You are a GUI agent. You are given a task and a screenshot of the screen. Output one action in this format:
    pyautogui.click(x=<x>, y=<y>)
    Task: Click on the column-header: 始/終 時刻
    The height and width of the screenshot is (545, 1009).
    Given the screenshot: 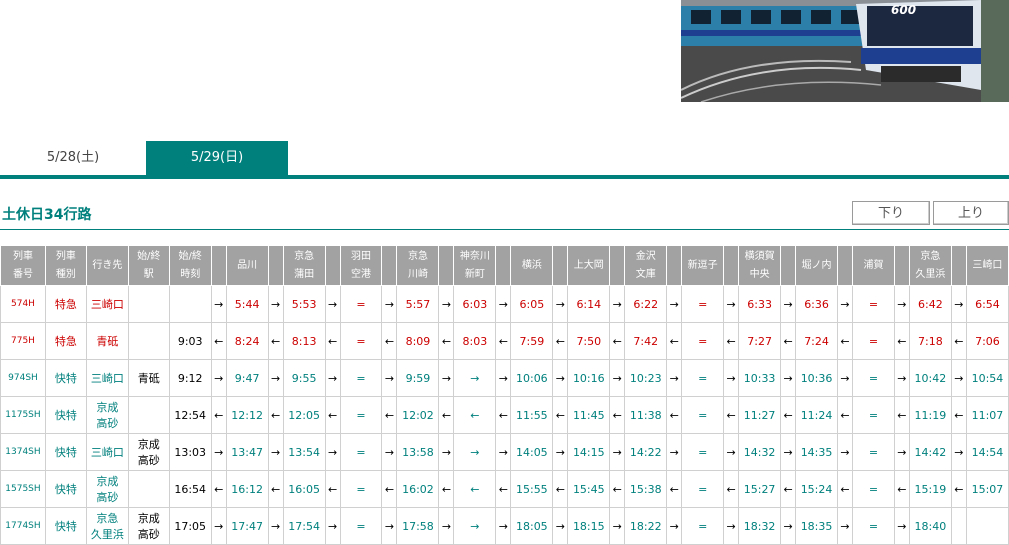 What is the action you would take?
    pyautogui.click(x=190, y=265)
    